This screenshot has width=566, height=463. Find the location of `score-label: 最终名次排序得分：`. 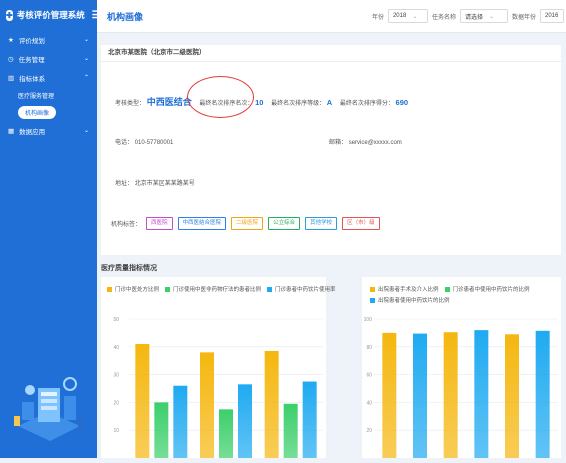

score-label: 最终名次排序得分： is located at coordinates (366, 104).